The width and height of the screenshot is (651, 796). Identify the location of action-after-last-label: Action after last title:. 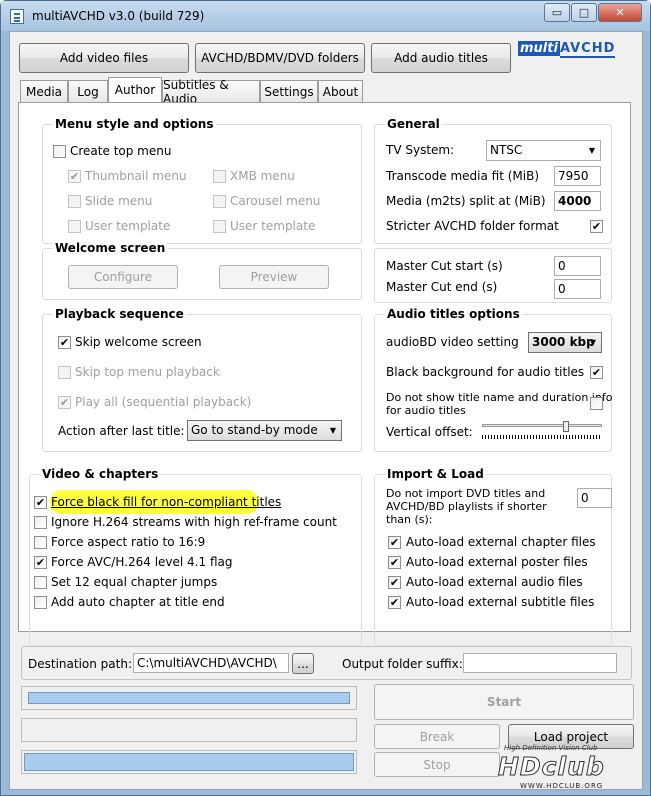
(121, 431).